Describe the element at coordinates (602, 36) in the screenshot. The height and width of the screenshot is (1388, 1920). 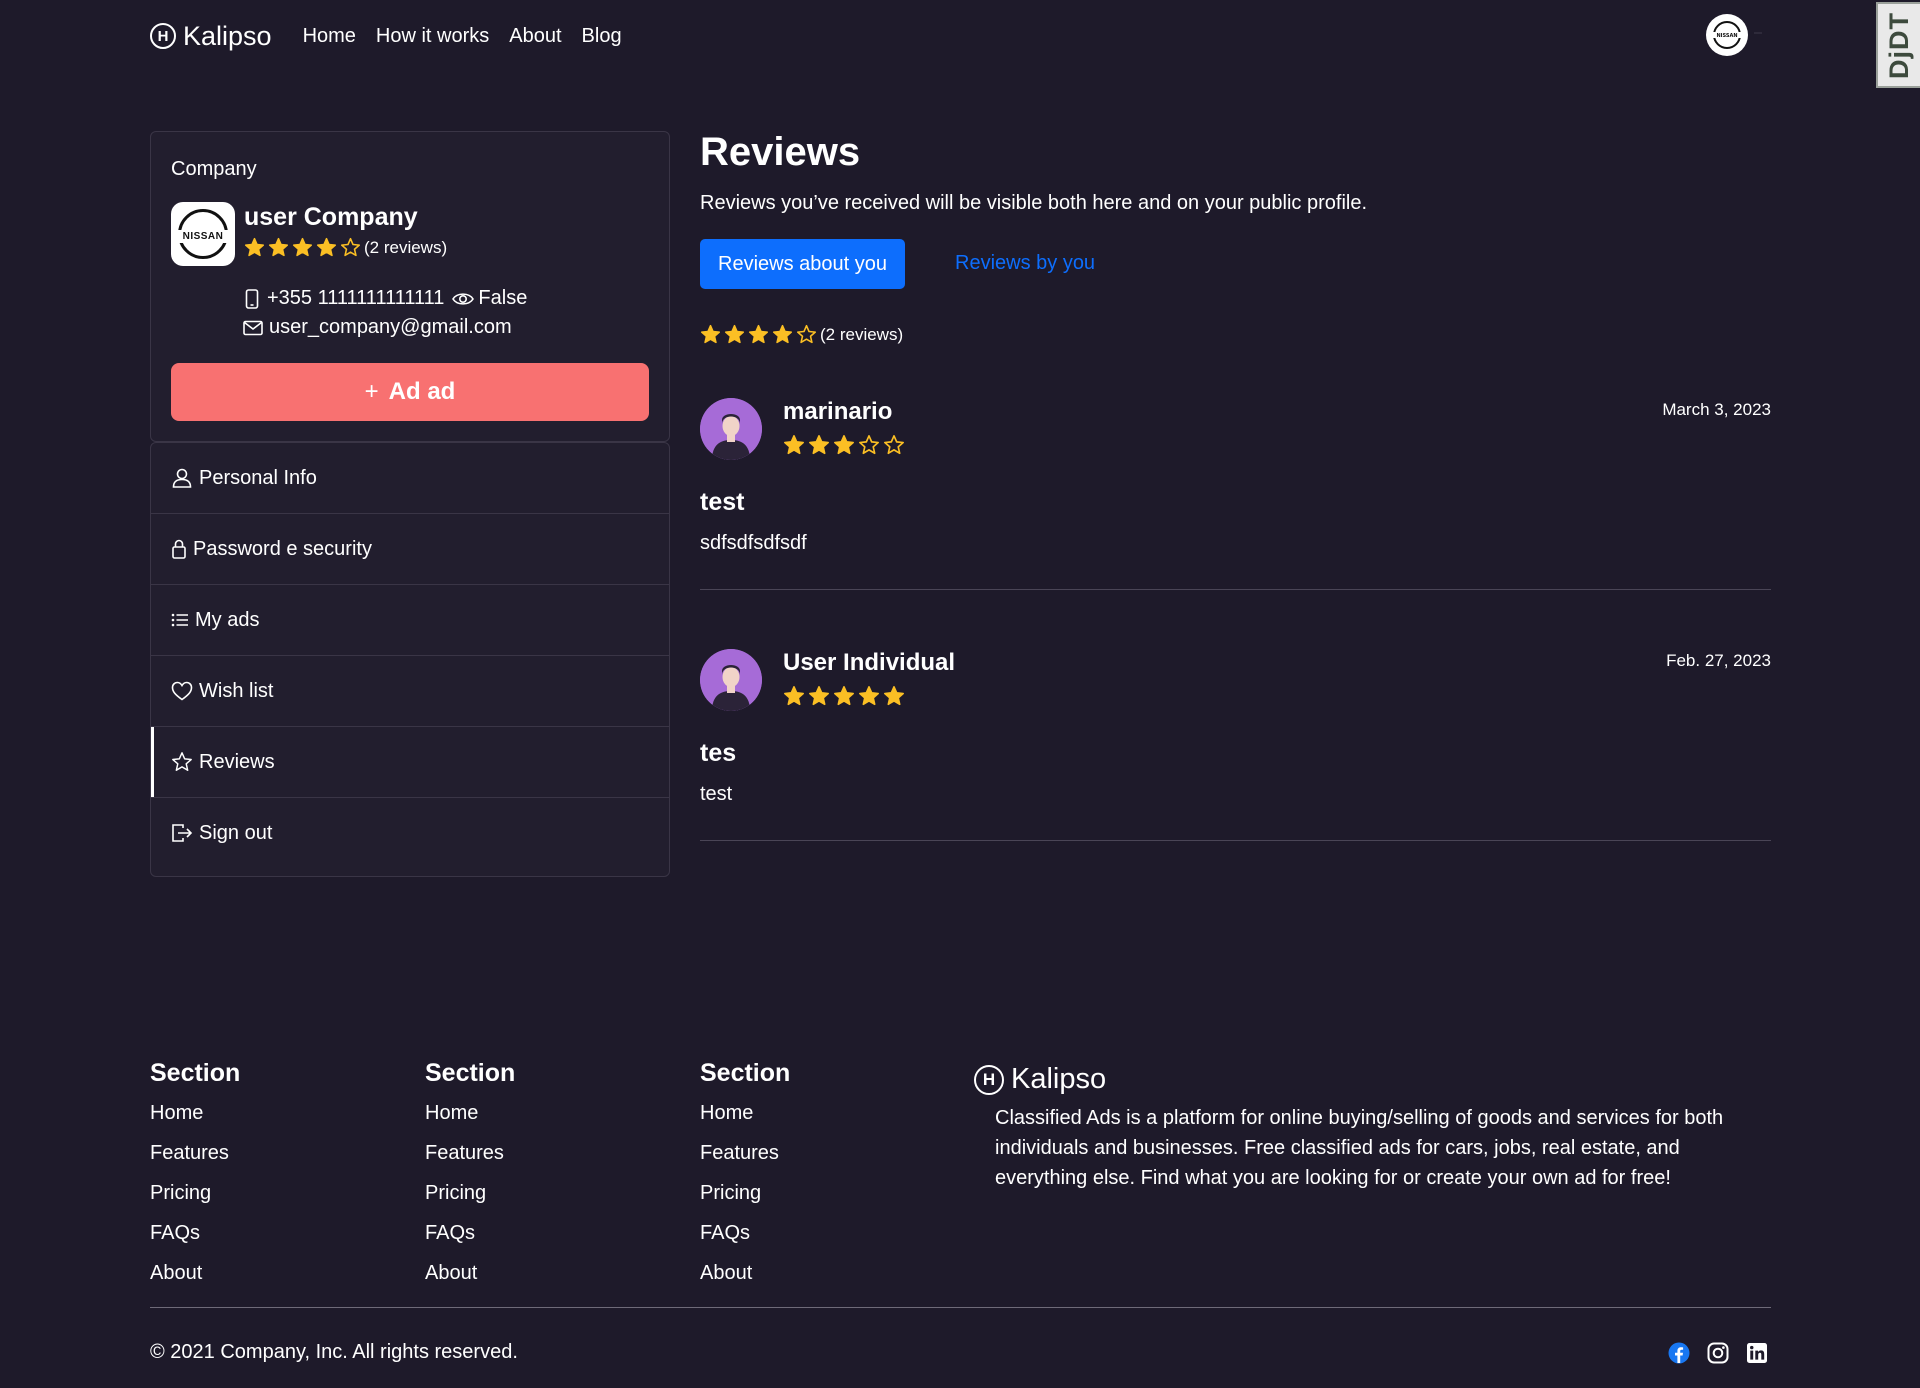
I see `nav-blog: Blog` at that location.